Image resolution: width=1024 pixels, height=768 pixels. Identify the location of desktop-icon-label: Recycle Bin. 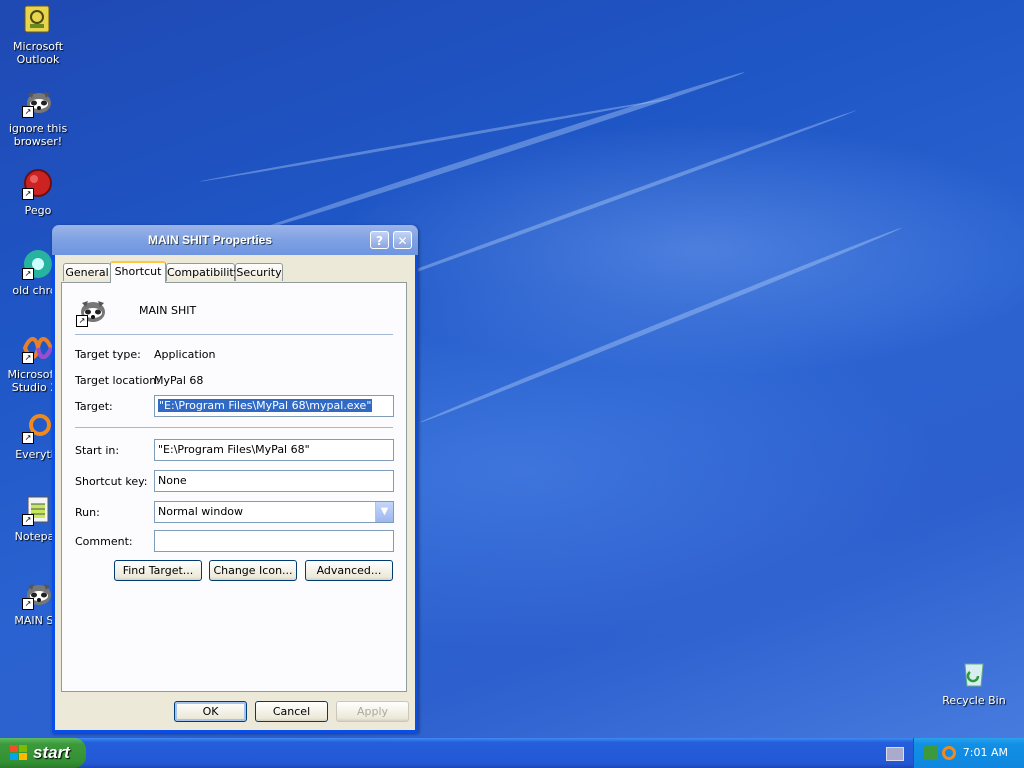
(974, 700).